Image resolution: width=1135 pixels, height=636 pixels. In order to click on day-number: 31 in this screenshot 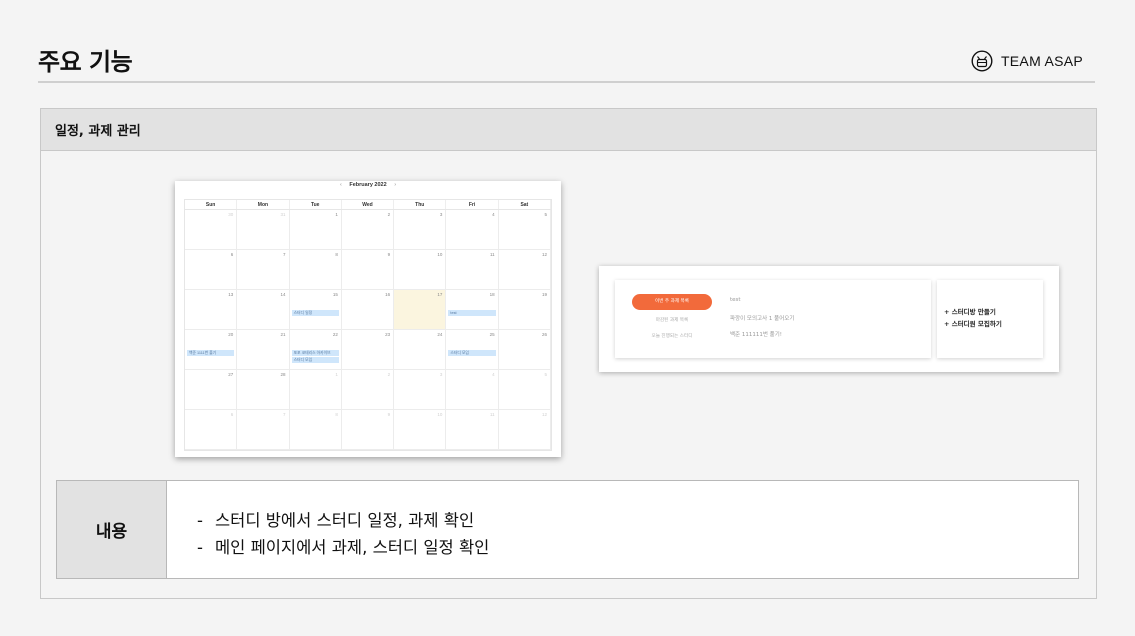, I will do `click(283, 214)`.